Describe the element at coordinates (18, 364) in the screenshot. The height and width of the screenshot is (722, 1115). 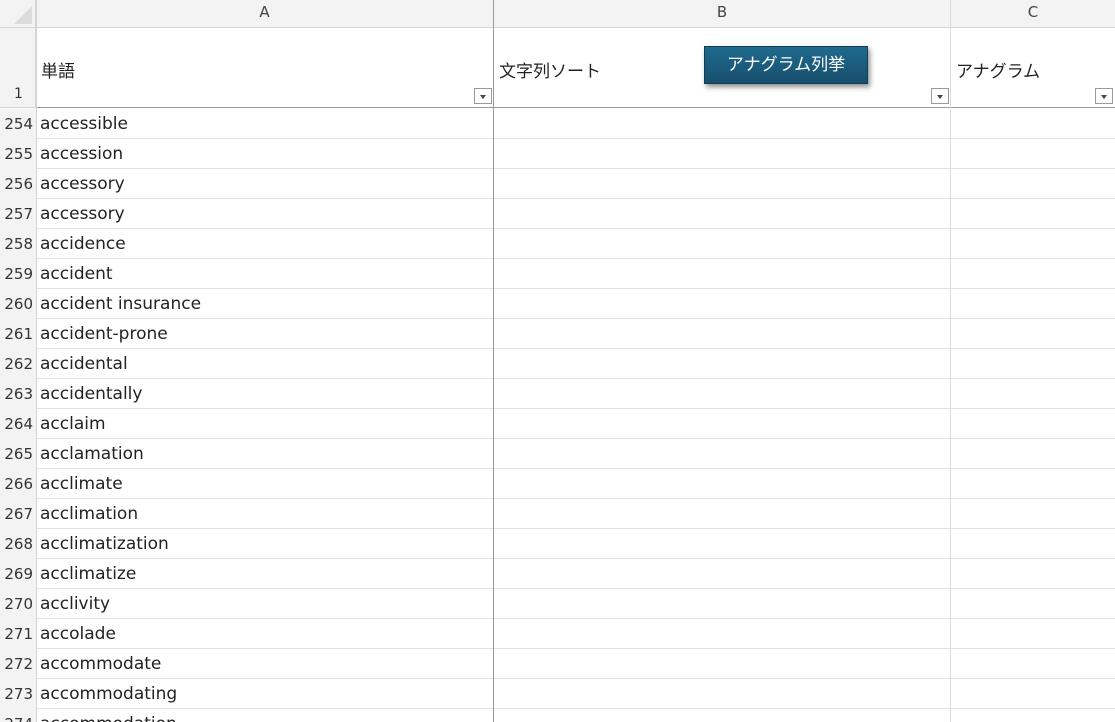
I see `row-number: 262` at that location.